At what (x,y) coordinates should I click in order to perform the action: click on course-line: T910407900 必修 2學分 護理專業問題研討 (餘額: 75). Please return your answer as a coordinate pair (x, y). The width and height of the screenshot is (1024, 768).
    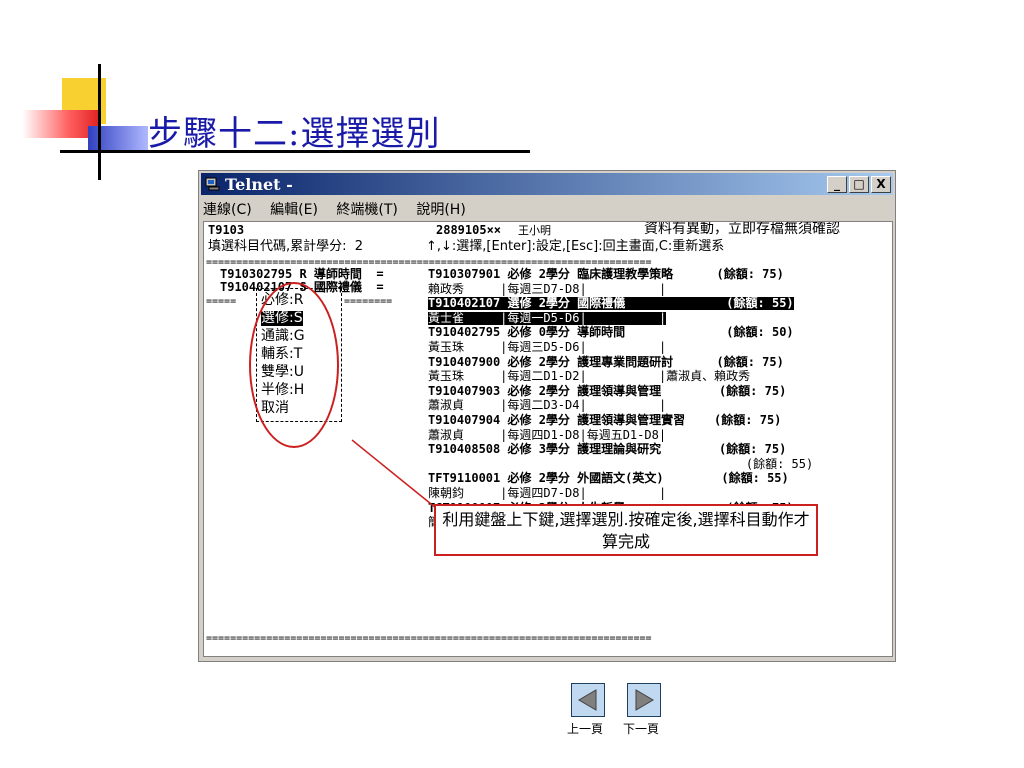
    Looking at the image, I should click on (606, 362).